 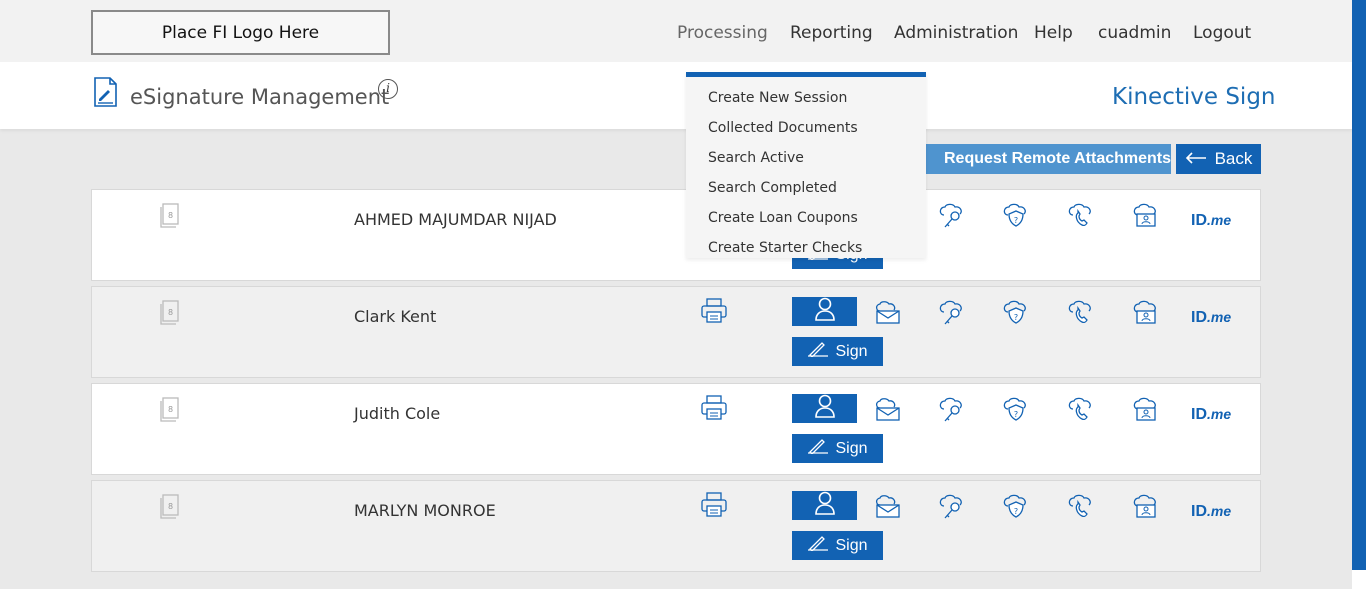 I want to click on page-title: eSignature Management, so click(x=260, y=97).